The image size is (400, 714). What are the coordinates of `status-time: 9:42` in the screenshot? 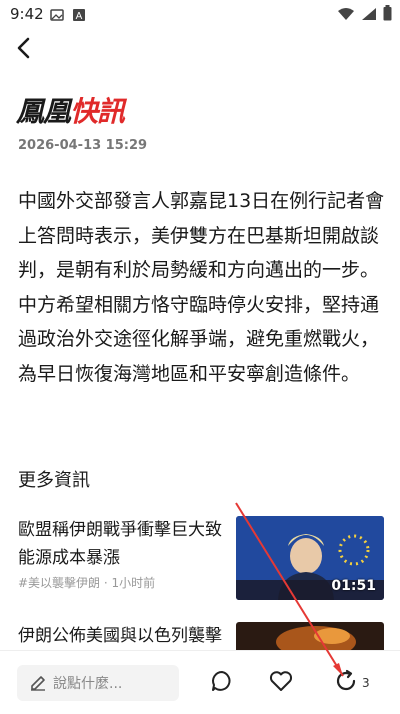 It's located at (27, 14).